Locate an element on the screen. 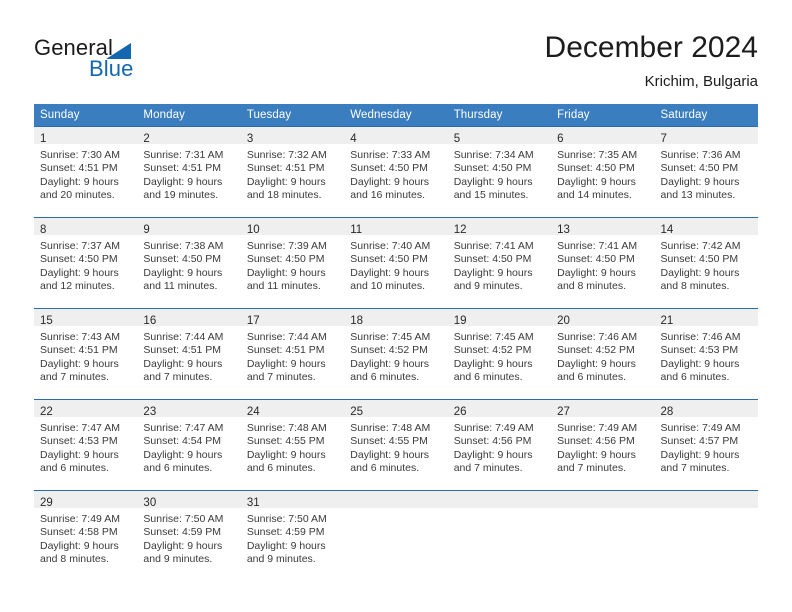 This screenshot has width=792, height=612. sunrise-text: Sunrise: 7:43 AM is located at coordinates (80, 337).